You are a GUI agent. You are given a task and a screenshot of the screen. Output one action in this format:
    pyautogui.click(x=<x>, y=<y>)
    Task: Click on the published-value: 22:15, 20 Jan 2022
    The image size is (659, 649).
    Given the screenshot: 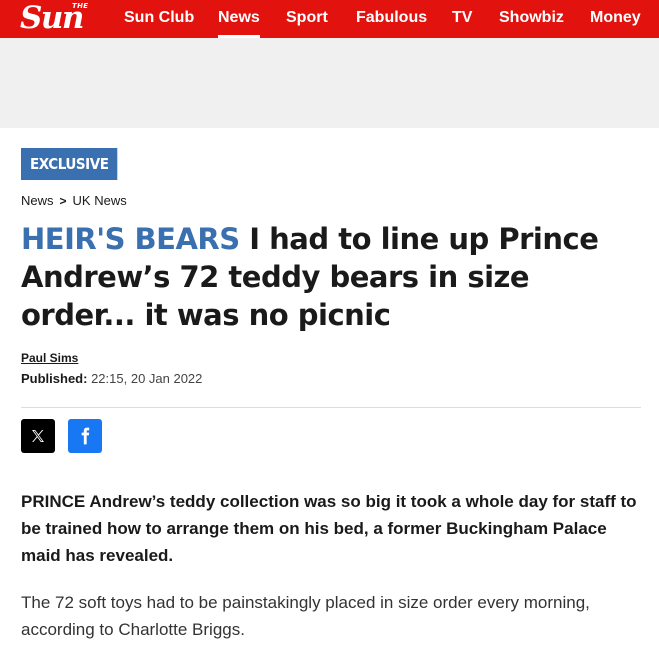 What is the action you would take?
    pyautogui.click(x=147, y=378)
    